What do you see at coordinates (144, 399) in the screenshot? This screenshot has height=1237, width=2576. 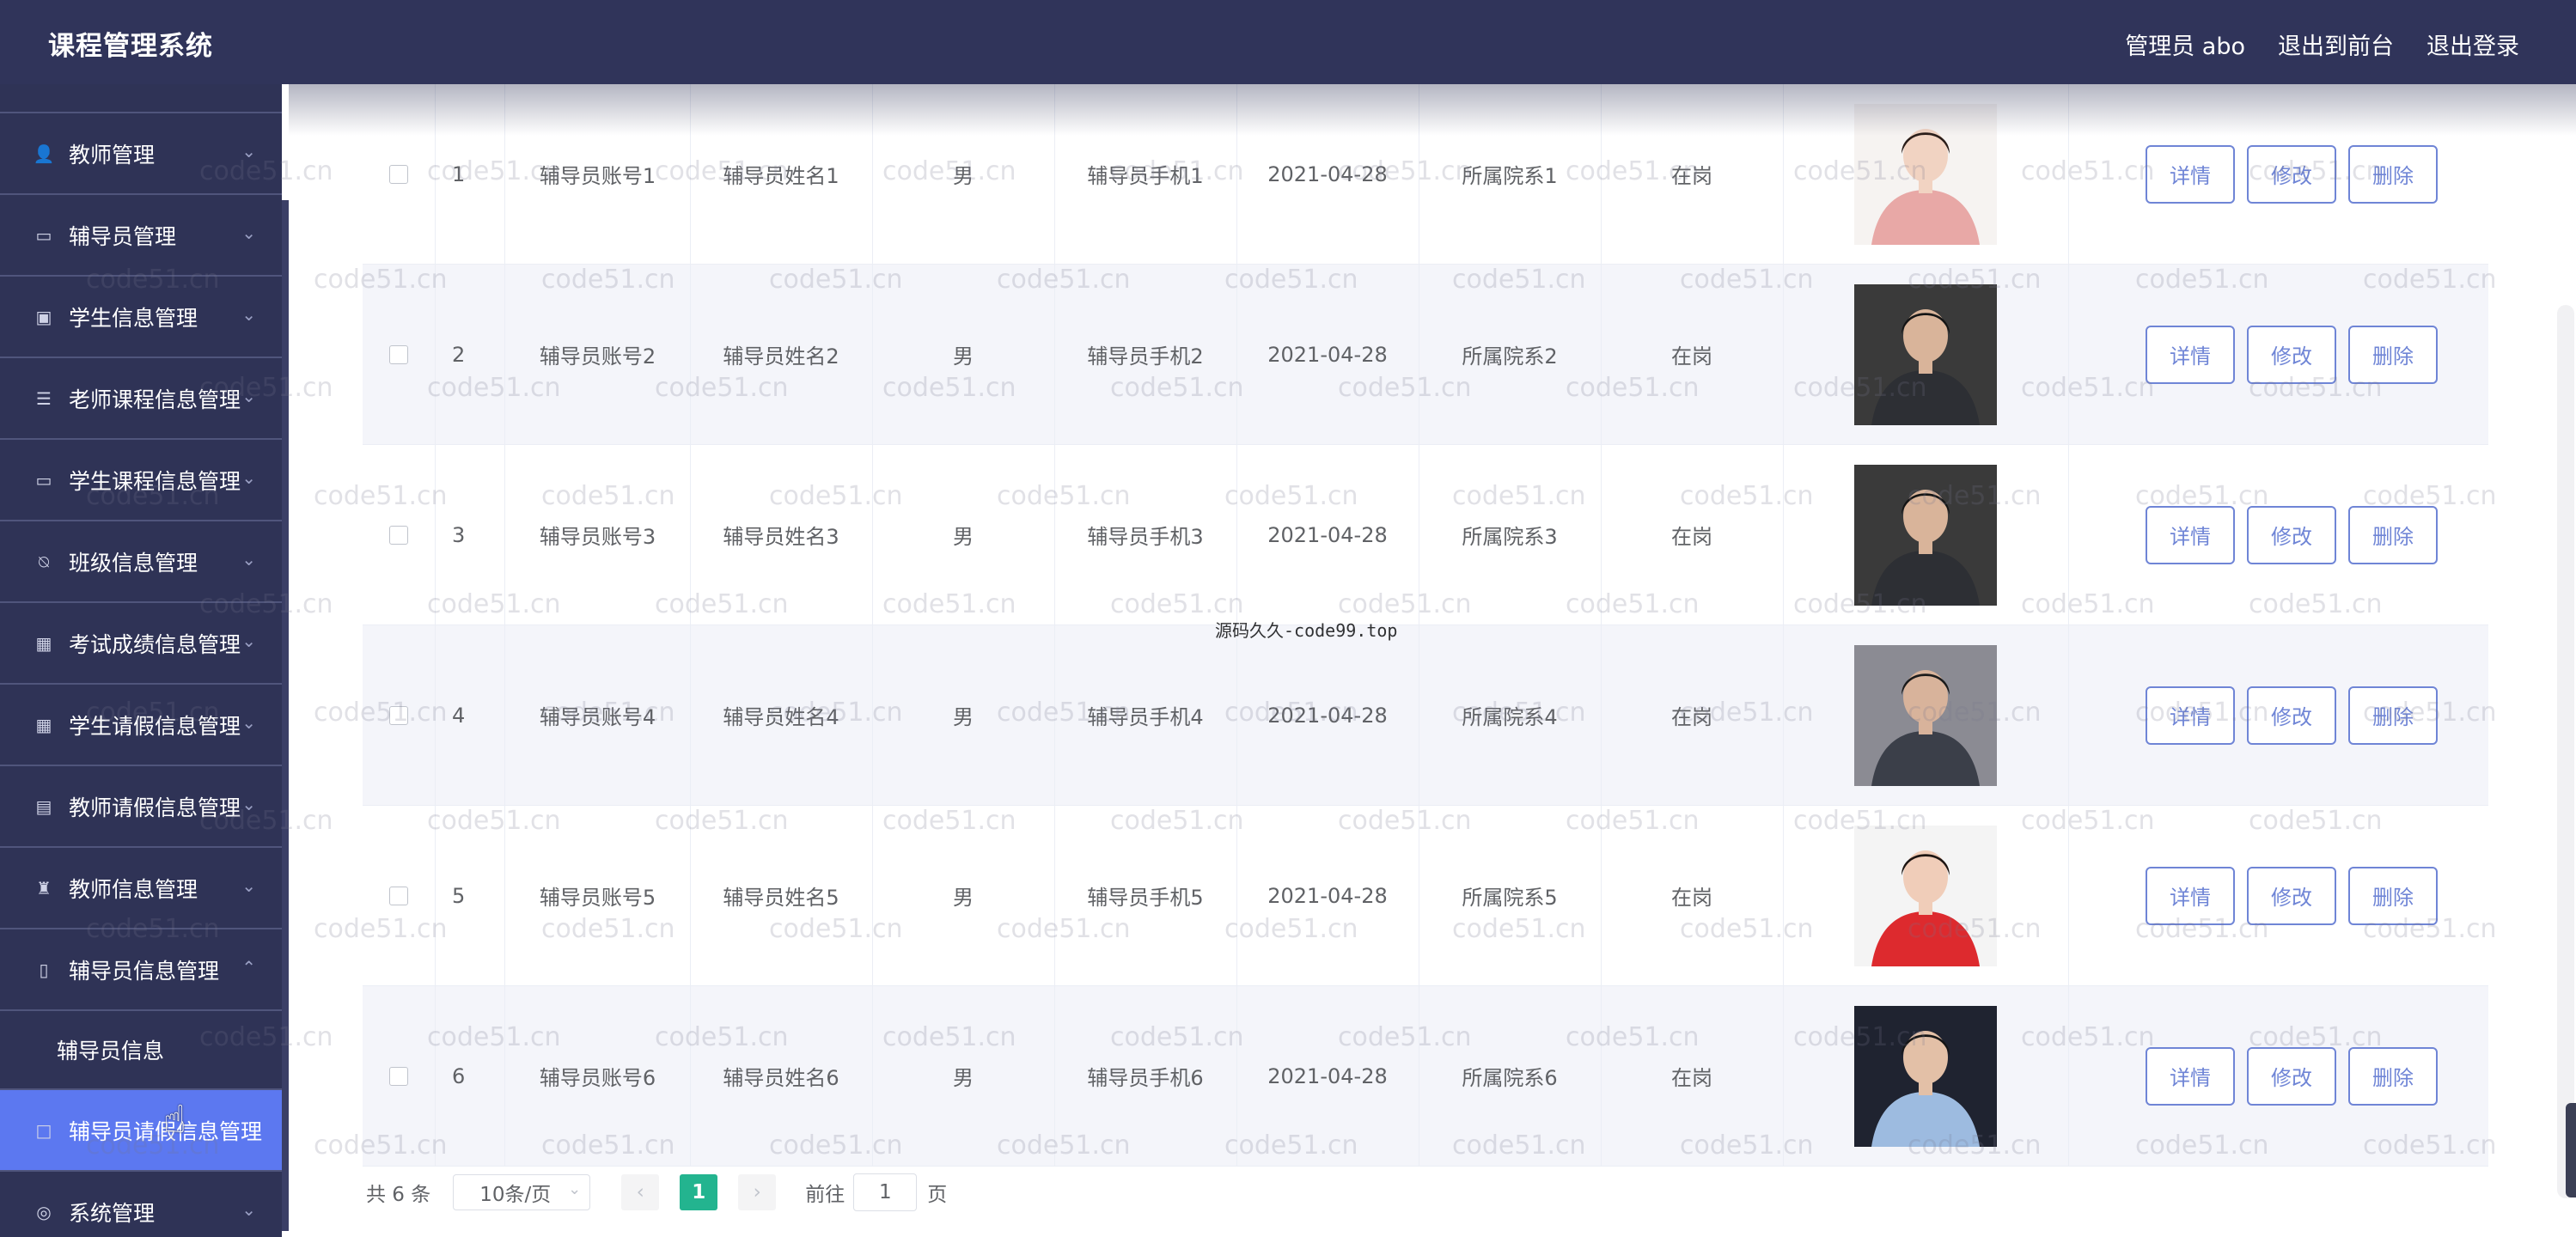 I see `sidebar-item-3: ☰ 老师课程信息管理 ⌄` at bounding box center [144, 399].